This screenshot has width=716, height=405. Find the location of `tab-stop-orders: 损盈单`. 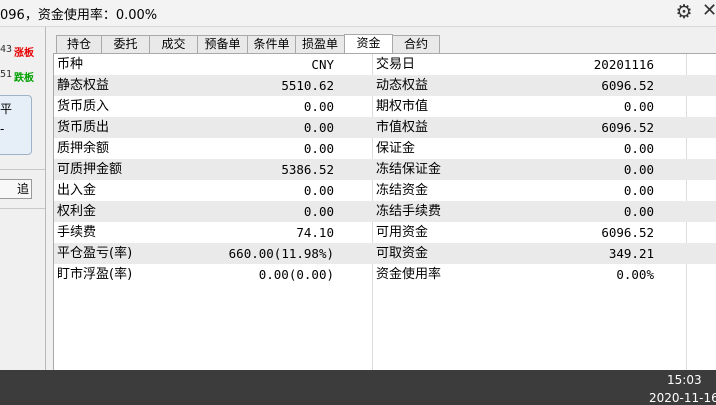

tab-stop-orders: 损盈单 is located at coordinates (320, 44).